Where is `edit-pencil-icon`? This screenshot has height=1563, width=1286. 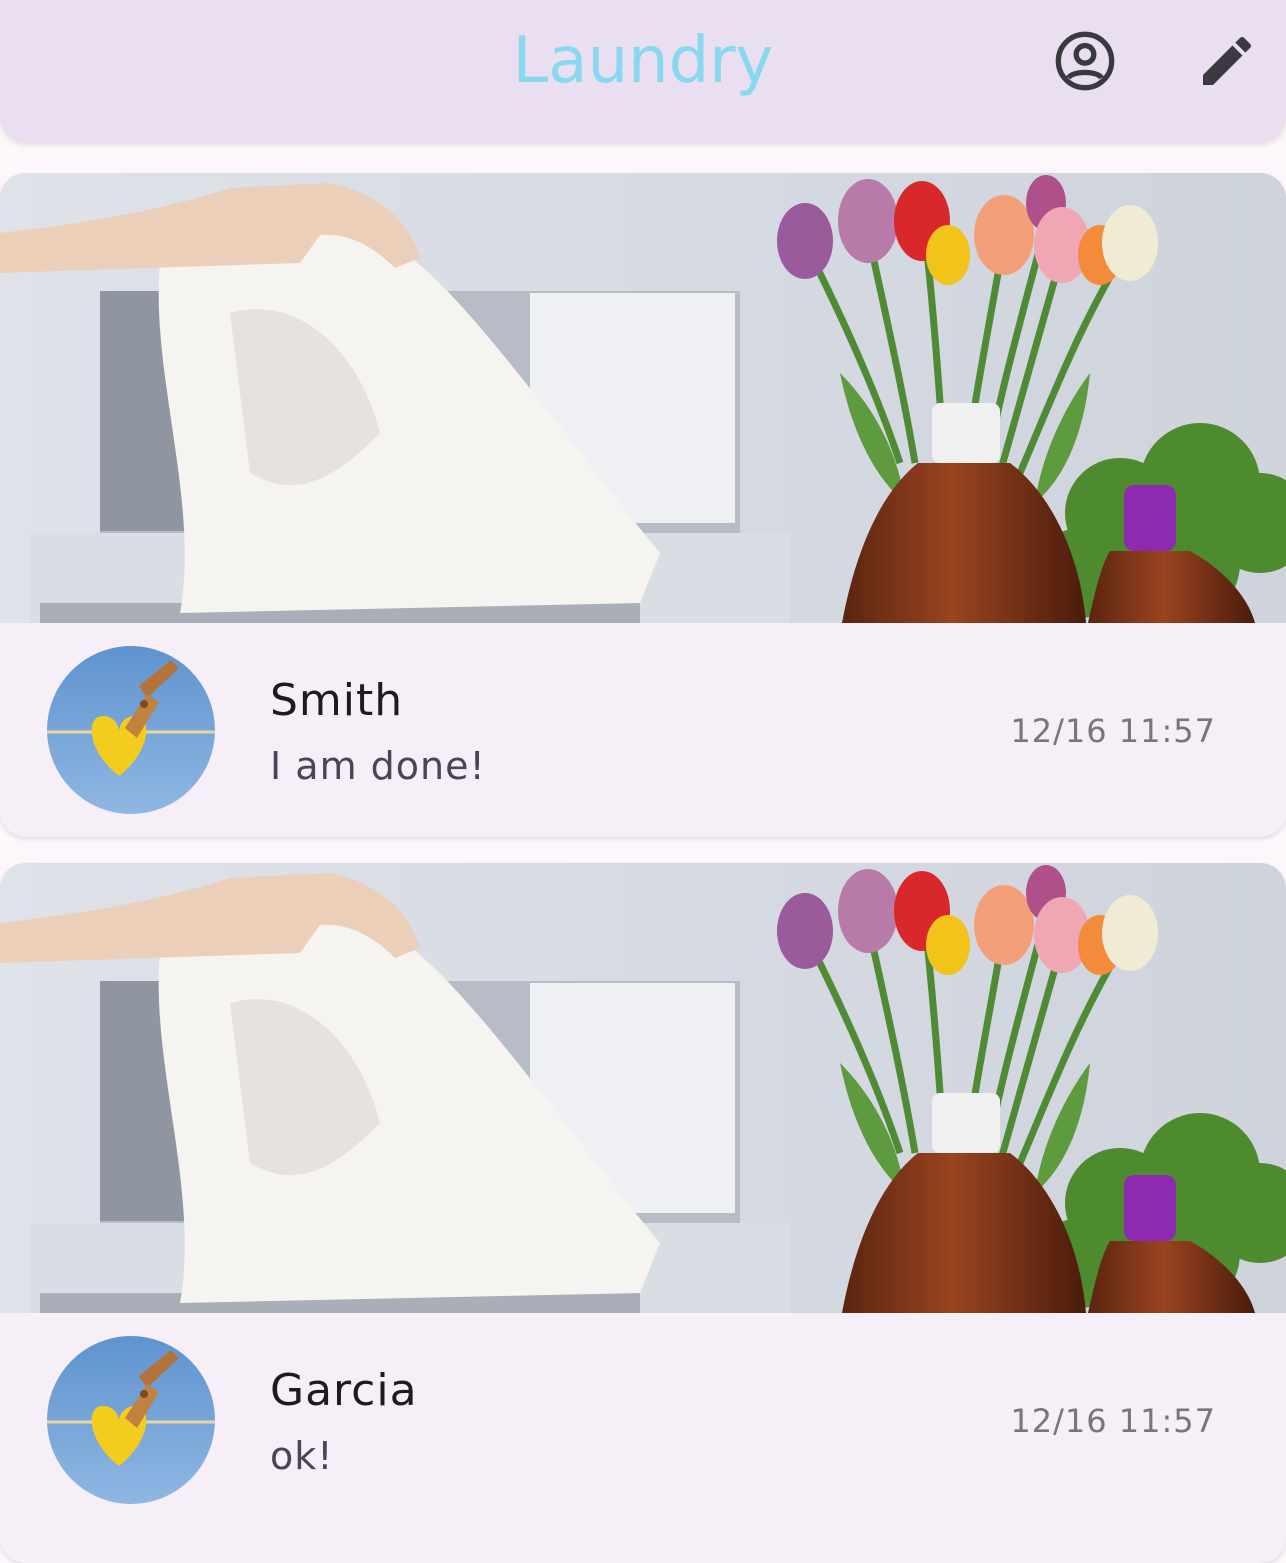
edit-pencil-icon is located at coordinates (1227, 60).